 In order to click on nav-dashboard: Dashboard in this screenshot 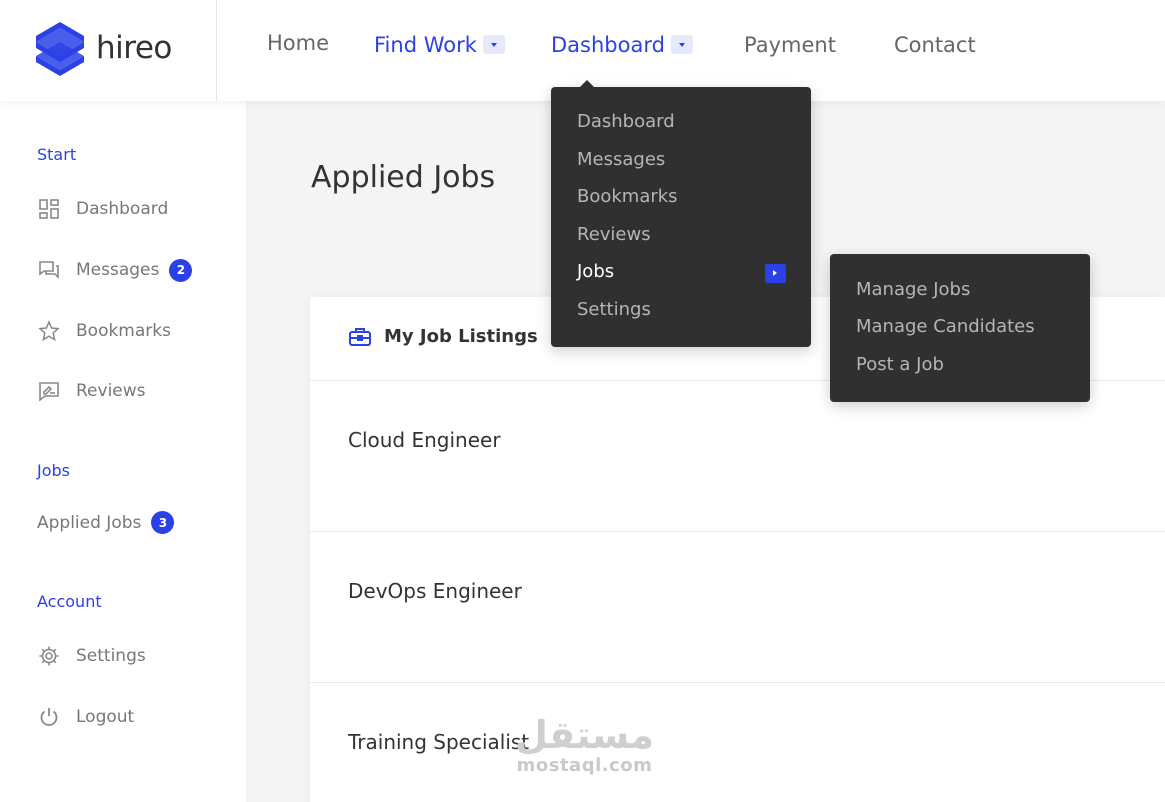, I will do `click(622, 45)`.